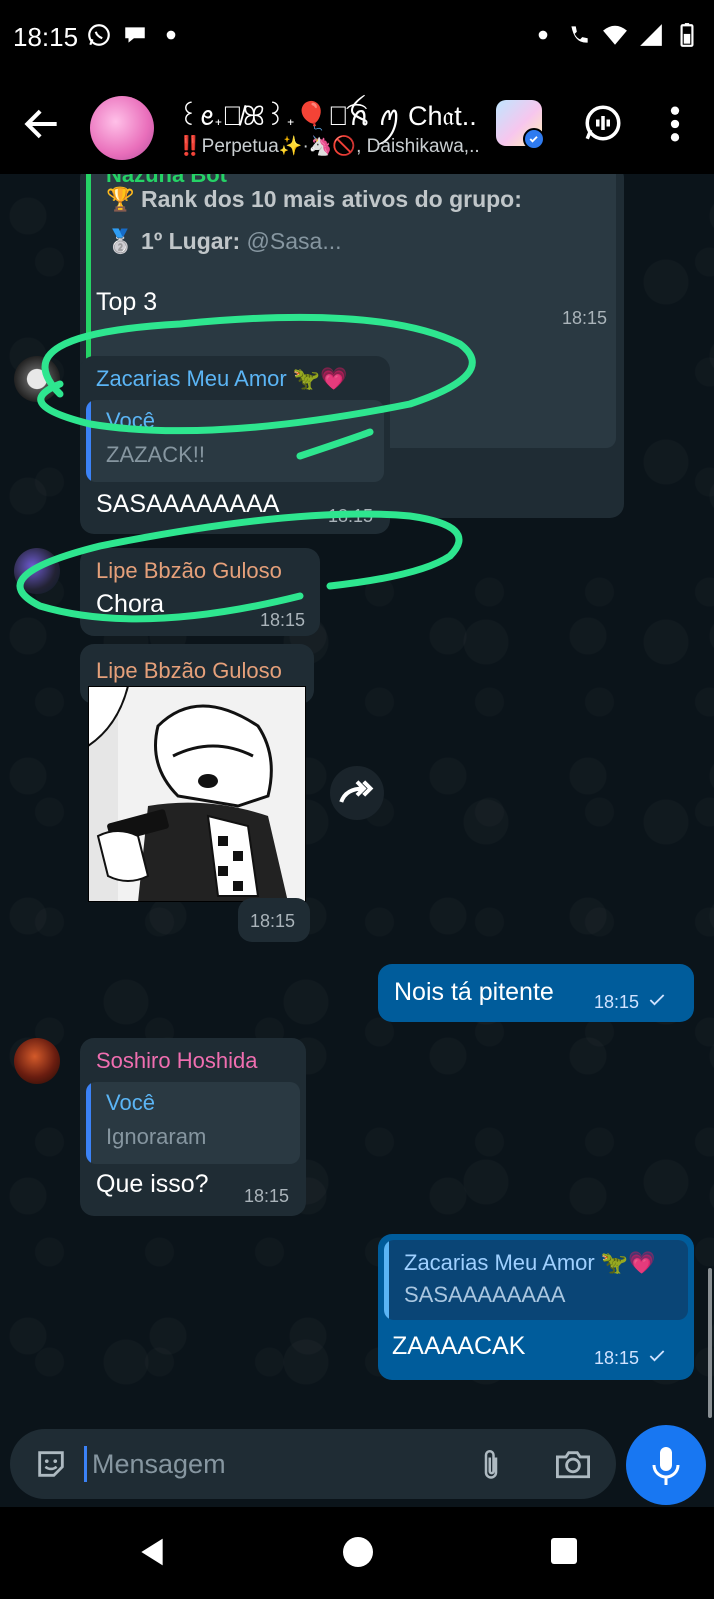  I want to click on more-options-icon, so click(675, 124).